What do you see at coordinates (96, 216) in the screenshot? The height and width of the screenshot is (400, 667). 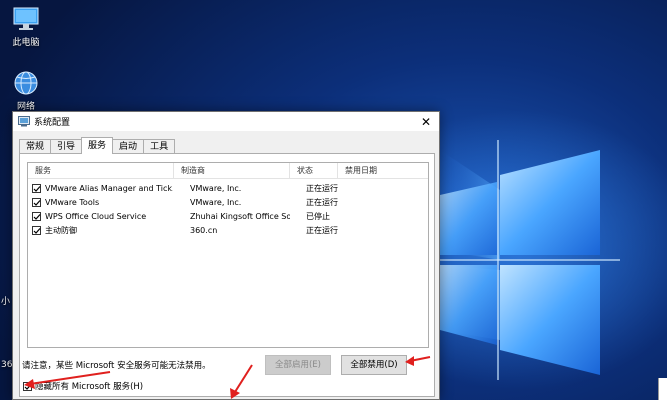 I see `service-name: WPS Office Cloud Service` at bounding box center [96, 216].